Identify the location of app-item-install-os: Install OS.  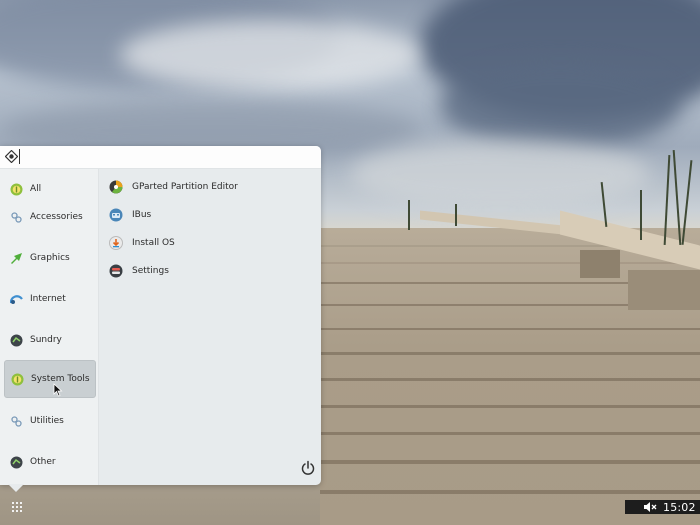
(209, 243).